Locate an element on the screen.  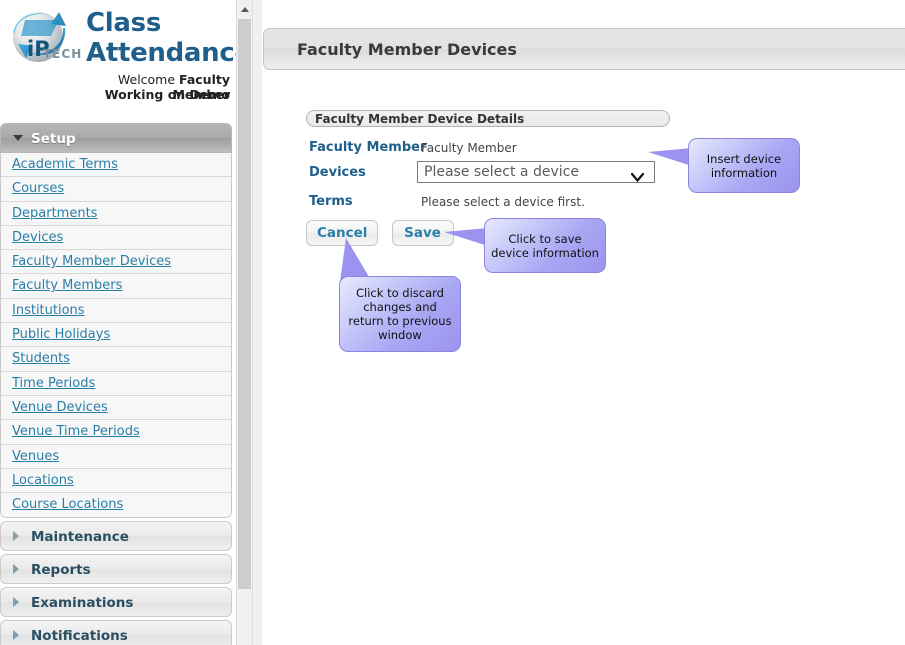
form-row-faculty-member: Faculty Member Faculty Member is located at coordinates (605, 148).